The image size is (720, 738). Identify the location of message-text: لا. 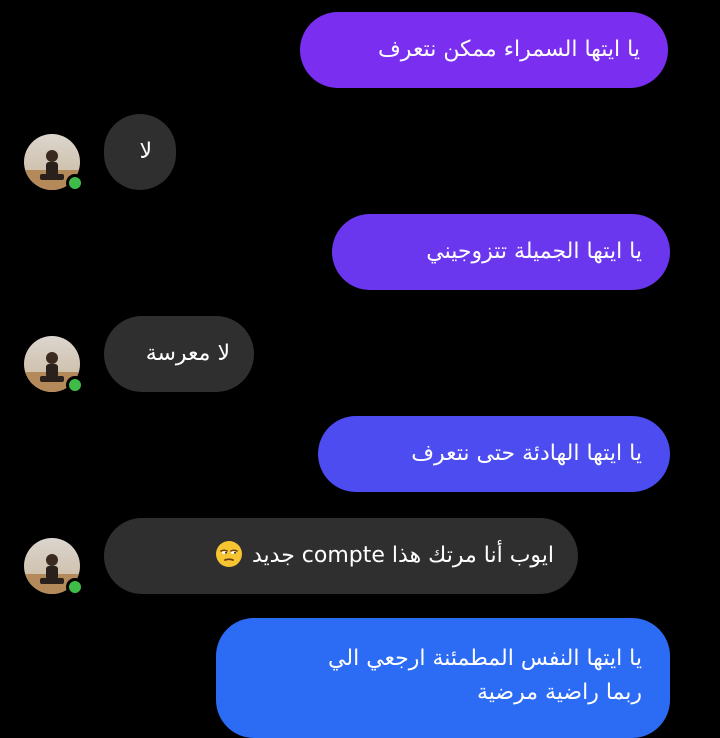
(145, 151).